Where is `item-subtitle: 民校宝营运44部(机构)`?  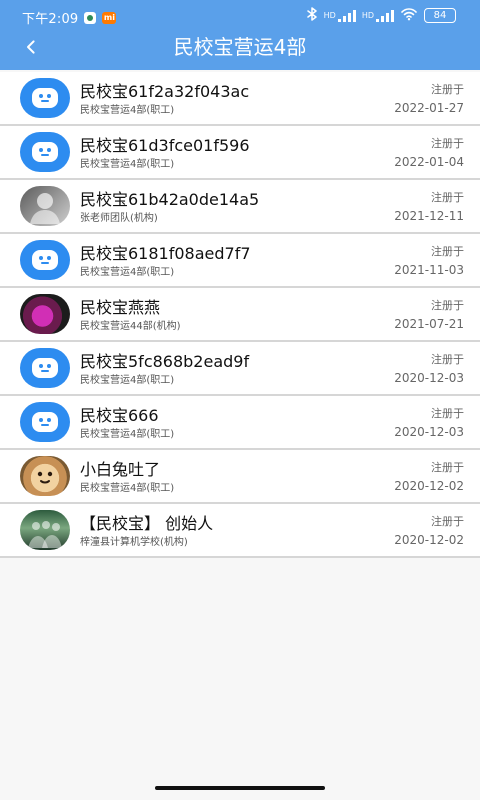
item-subtitle: 民校宝营运44部(机构) is located at coordinates (130, 326).